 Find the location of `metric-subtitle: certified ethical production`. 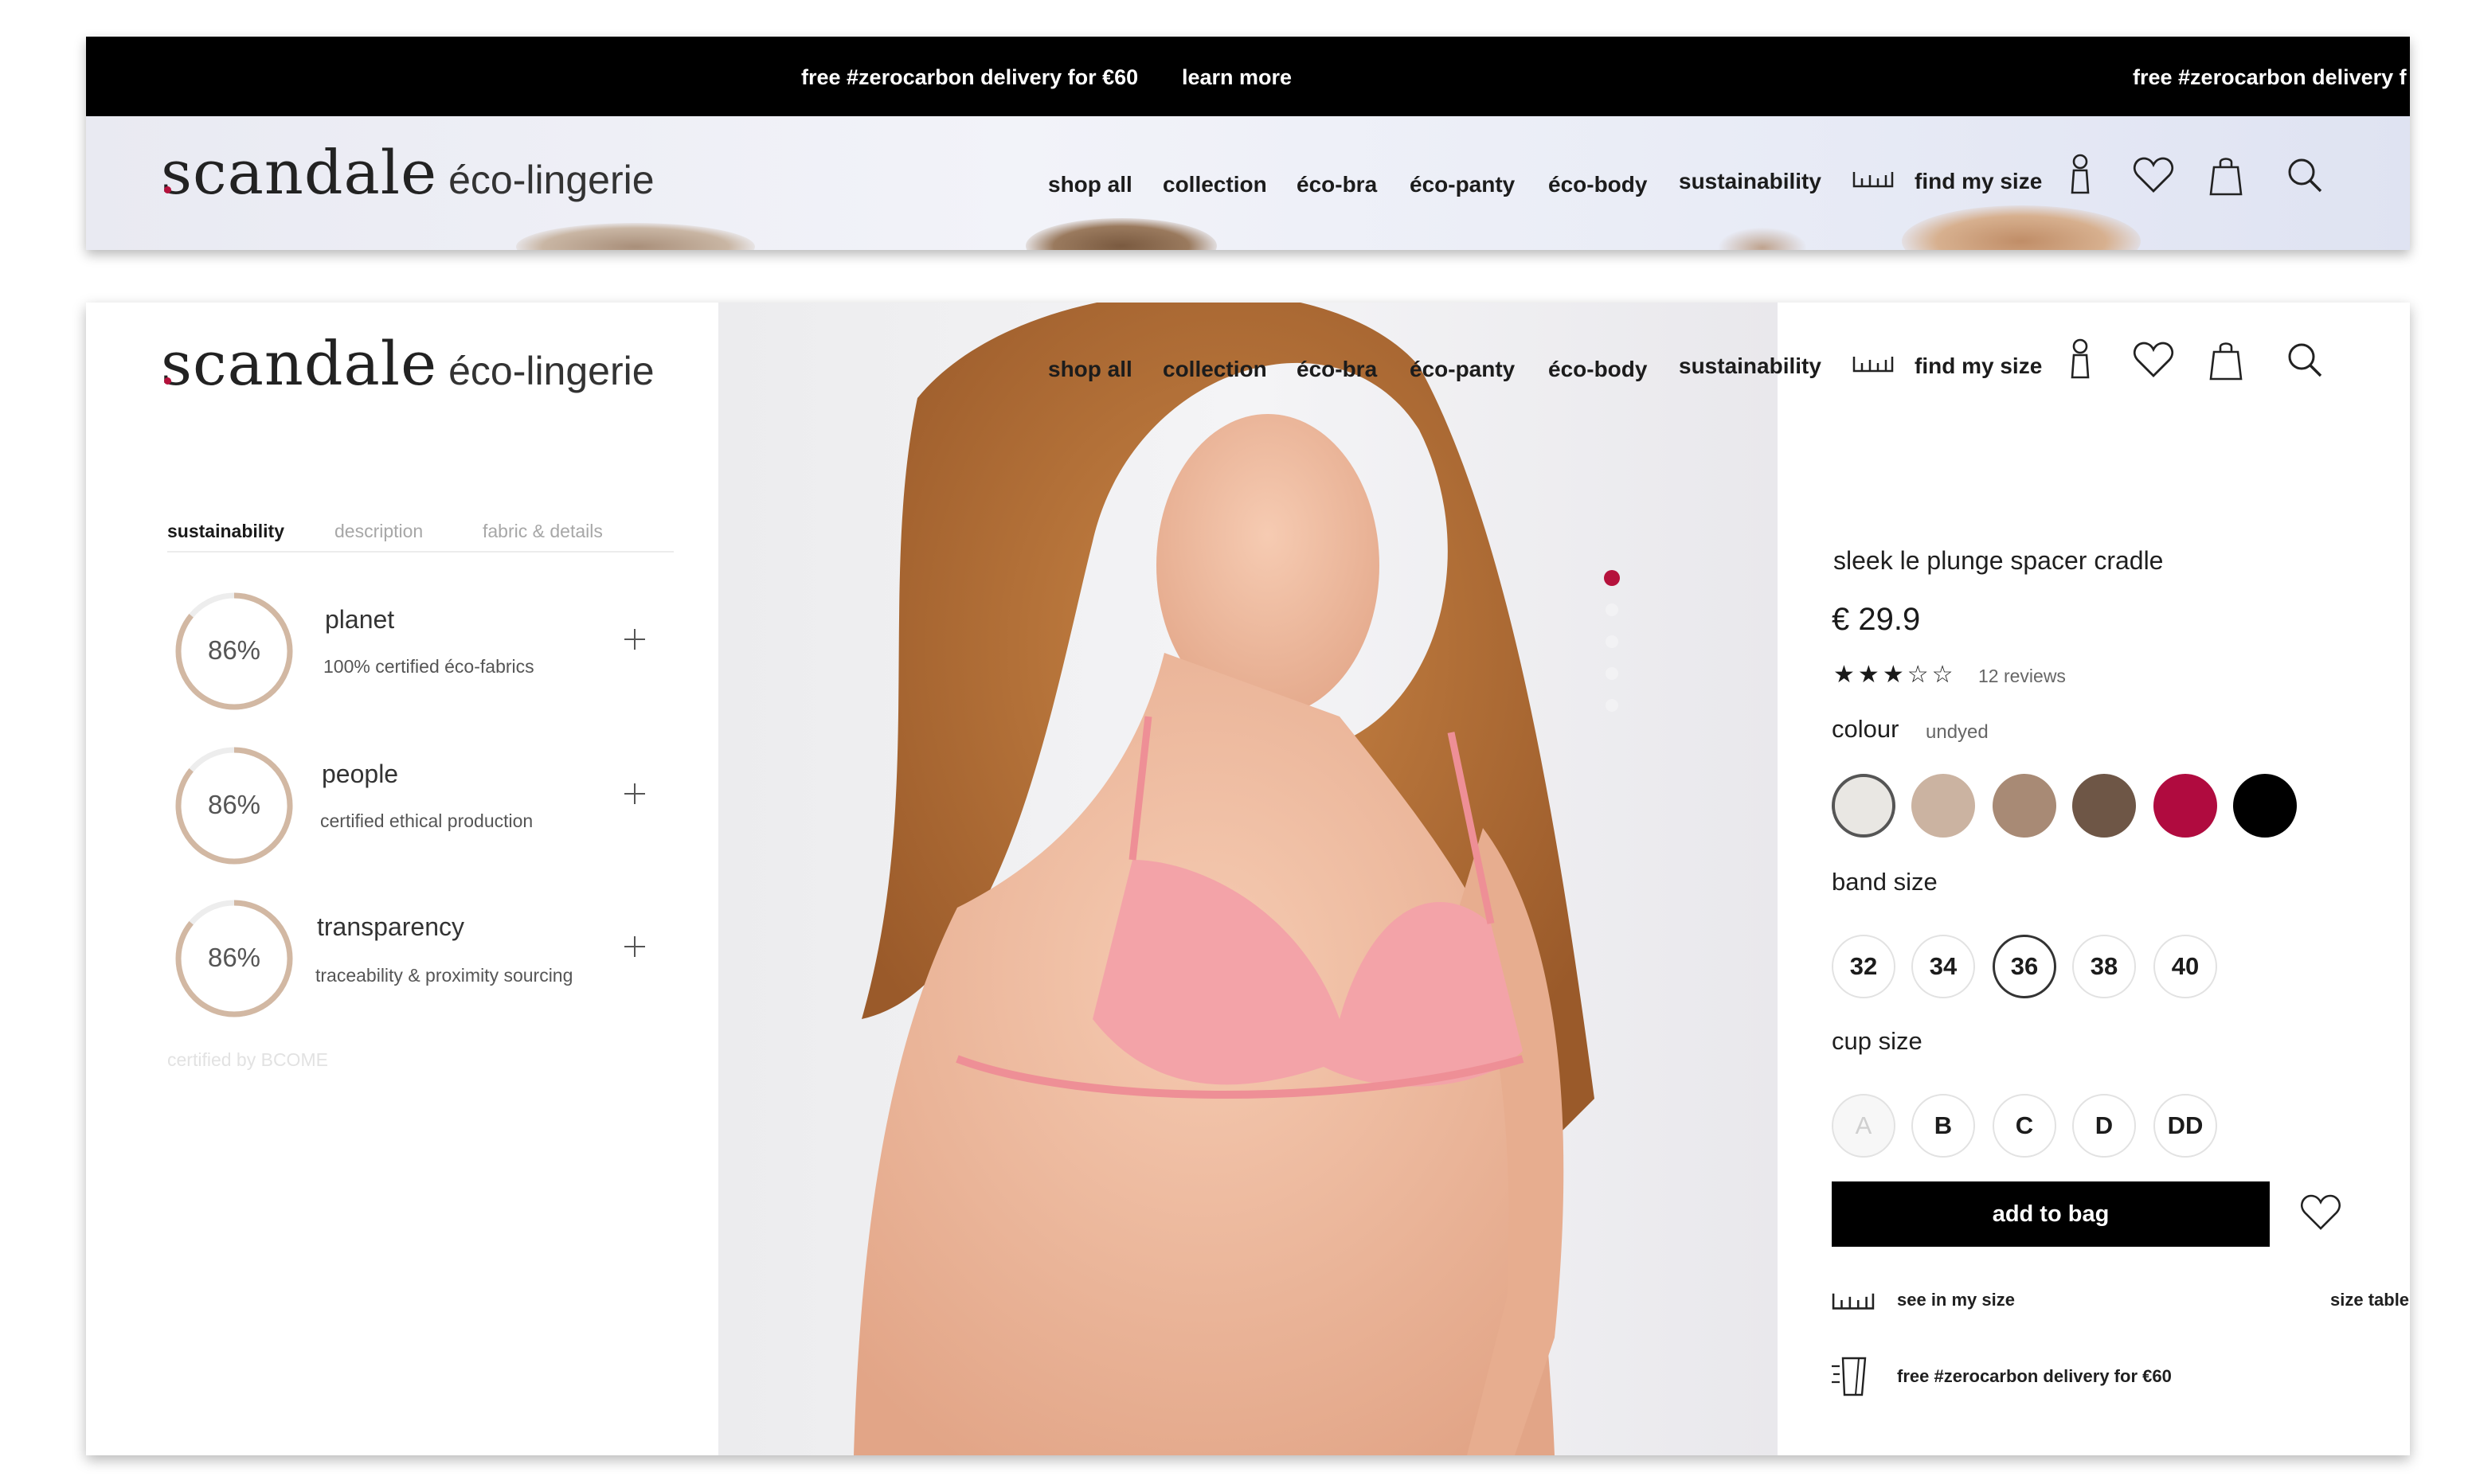

metric-subtitle: certified ethical production is located at coordinates (427, 820).